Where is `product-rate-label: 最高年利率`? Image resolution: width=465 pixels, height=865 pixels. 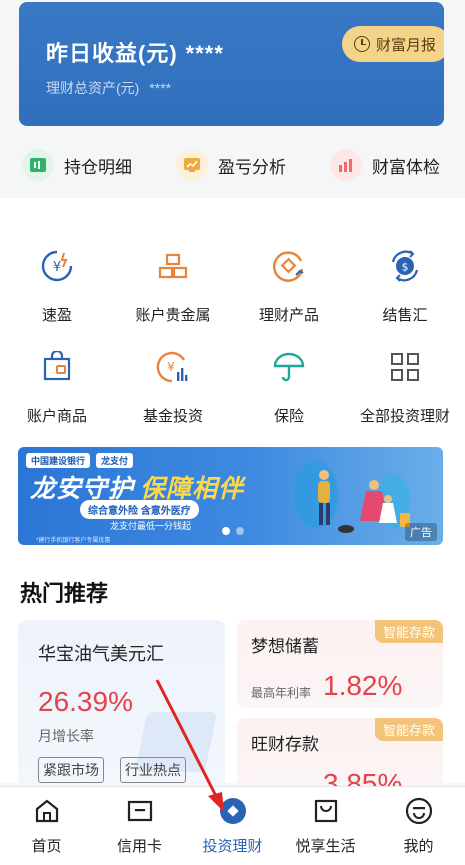
product-rate-label: 最高年利率 is located at coordinates (281, 693).